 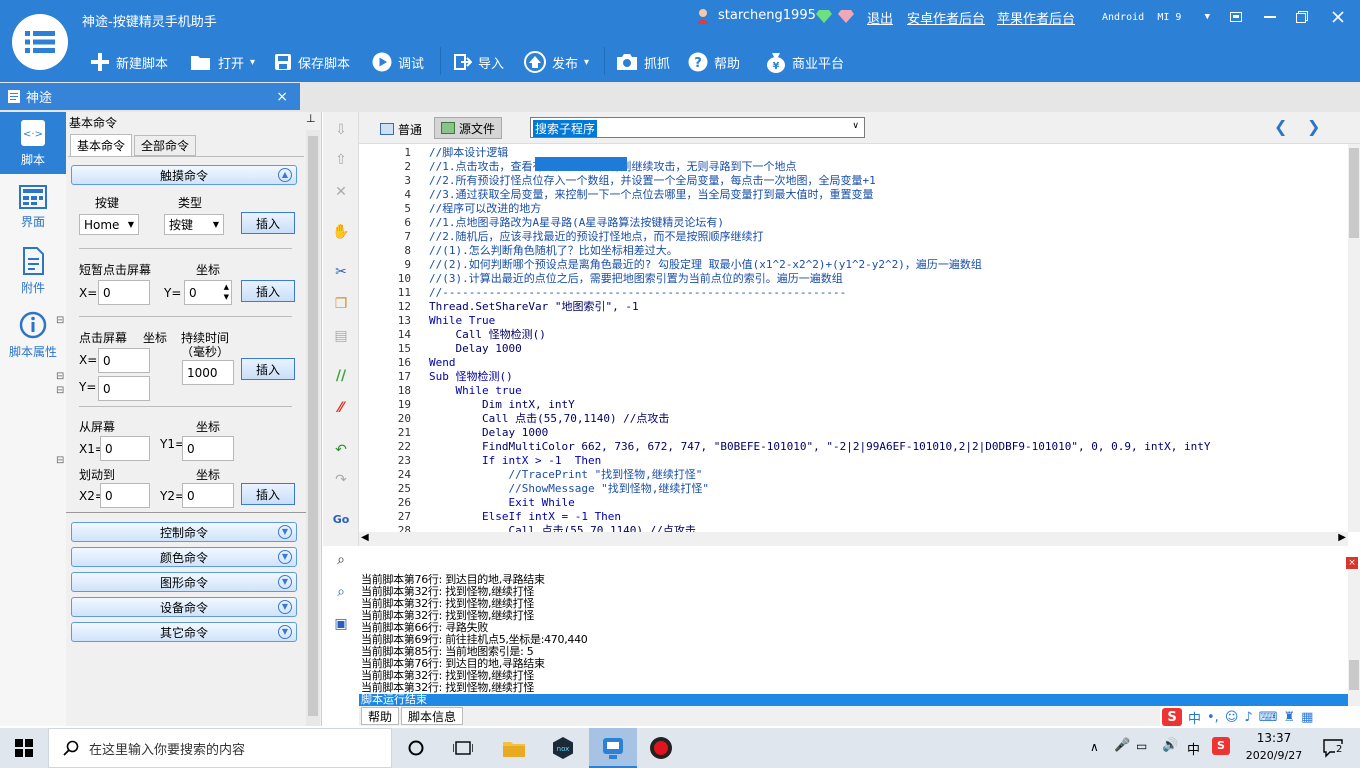 I want to click on taskbar-file-explorer, so click(x=514, y=748).